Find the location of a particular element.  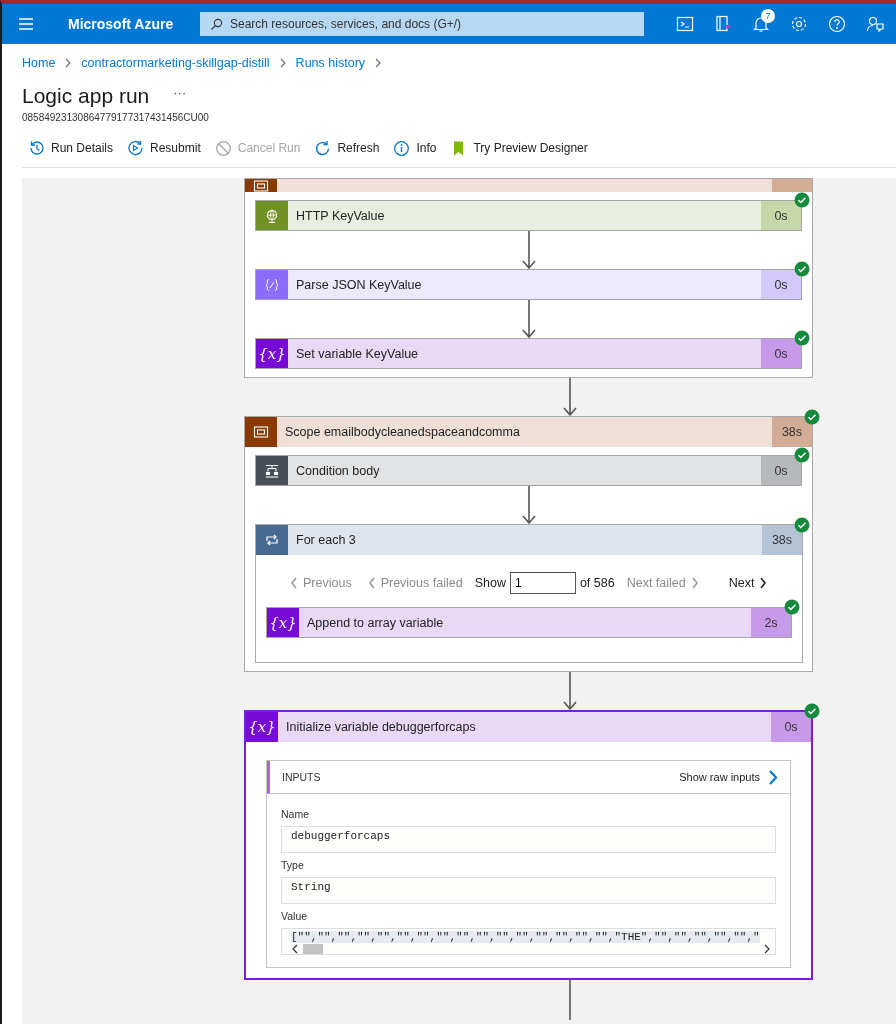

braces-icon is located at coordinates (272, 284).